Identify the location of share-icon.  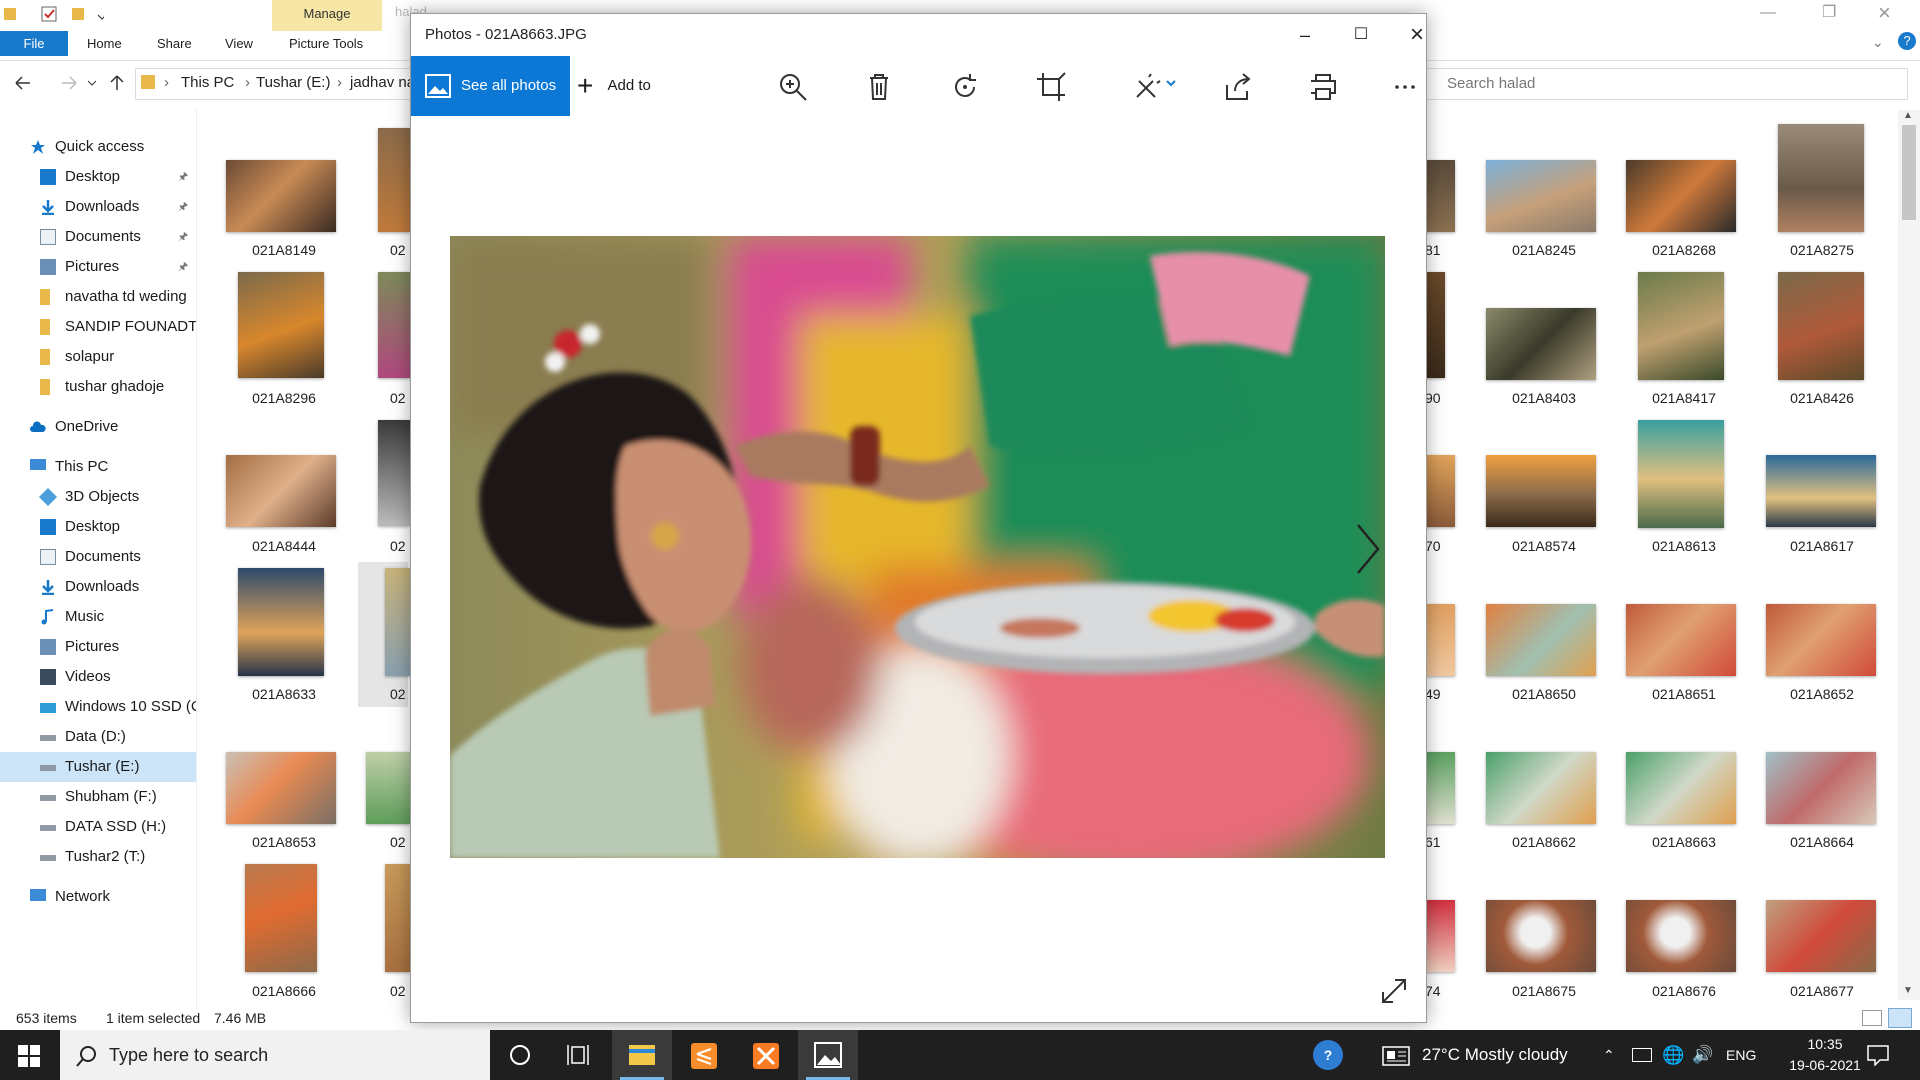
(1237, 87).